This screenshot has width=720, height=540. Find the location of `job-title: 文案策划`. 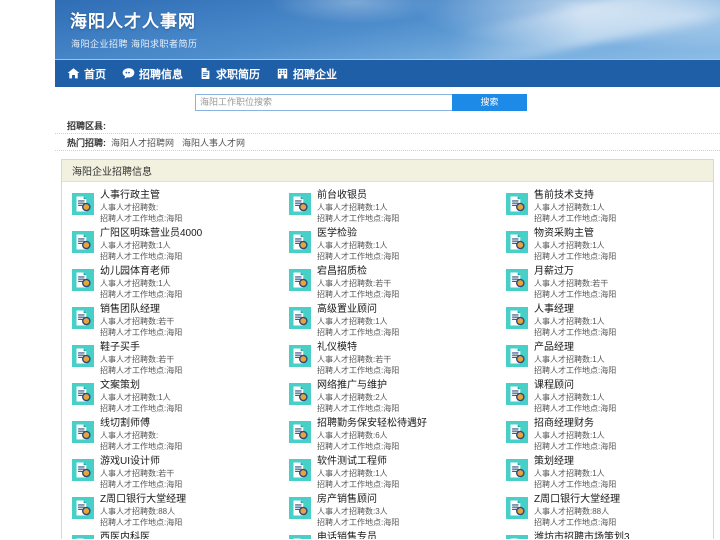

job-title: 文案策划 is located at coordinates (189, 385).